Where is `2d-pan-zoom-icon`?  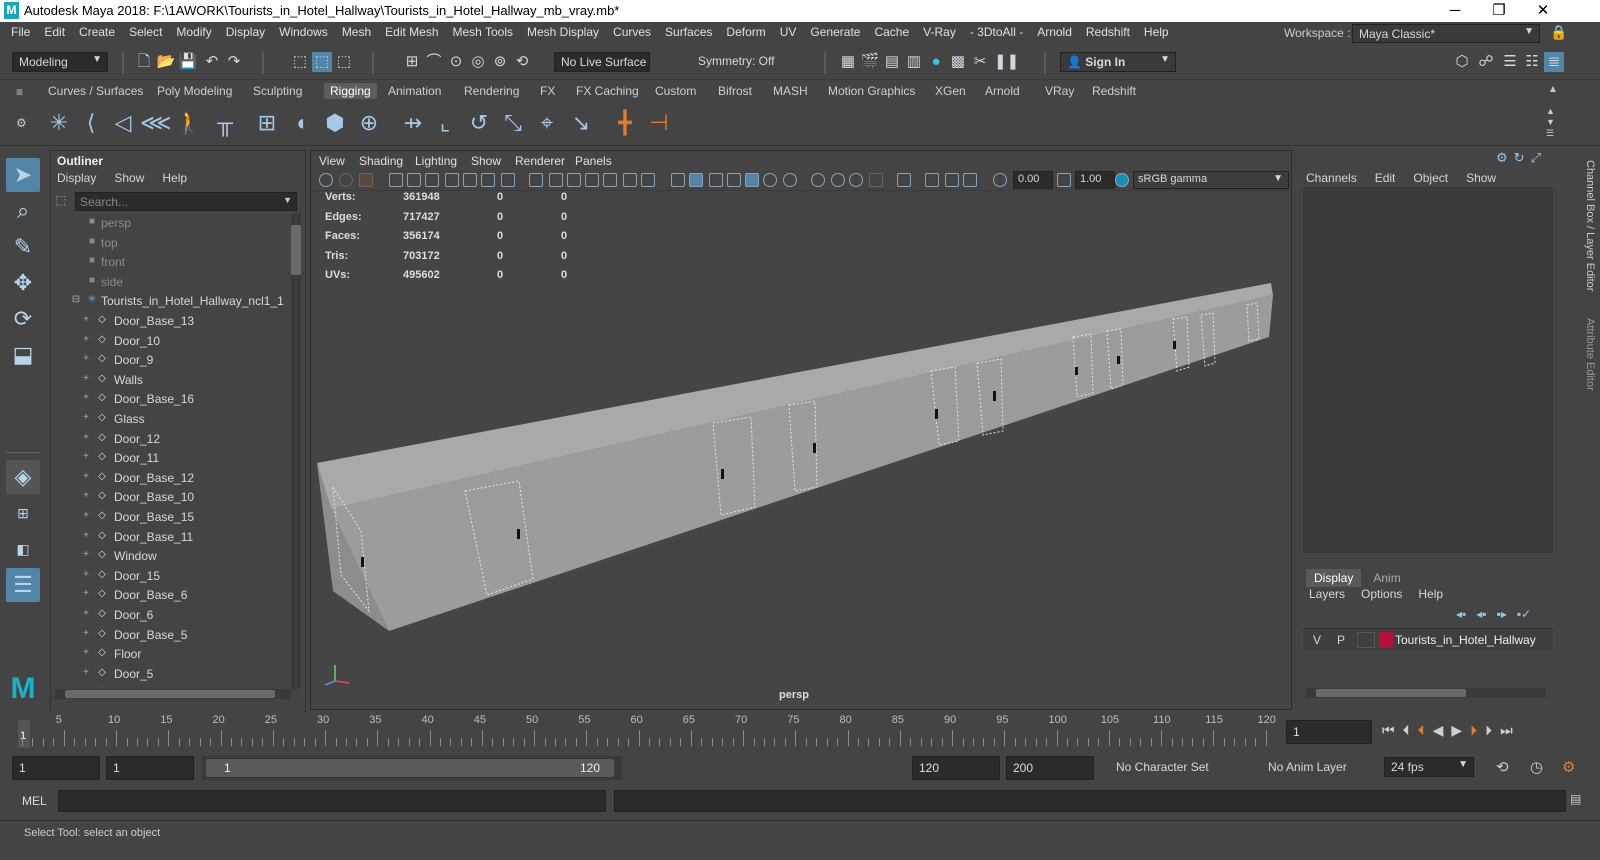
2d-pan-zoom-icon is located at coordinates (432, 180).